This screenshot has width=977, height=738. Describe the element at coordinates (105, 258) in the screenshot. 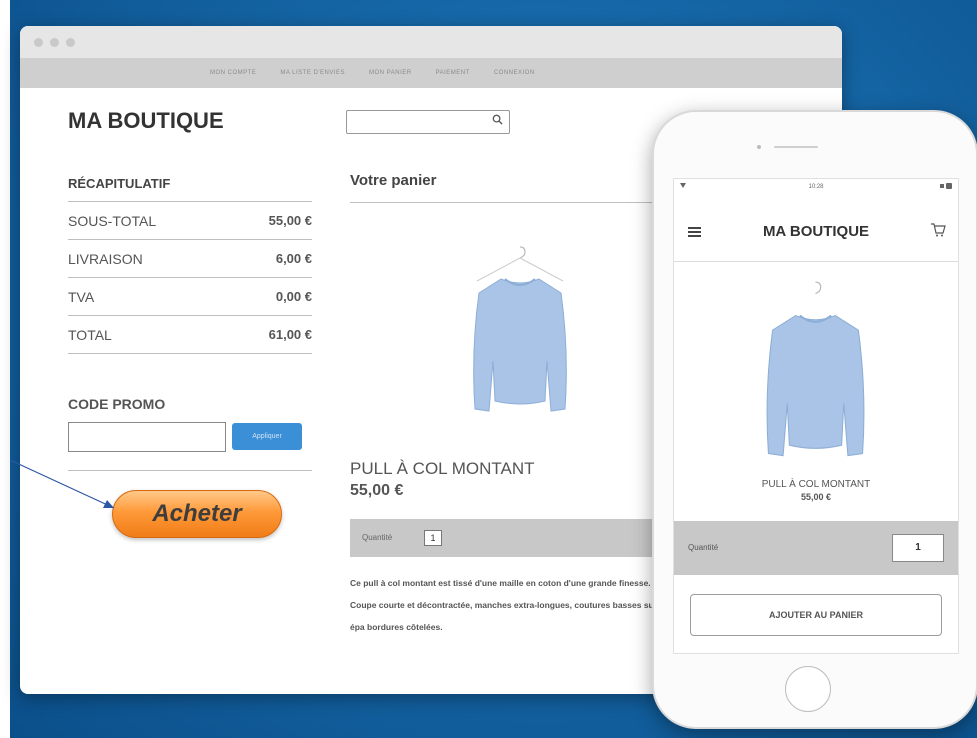

I see `summary-label: LIVRAISON` at that location.